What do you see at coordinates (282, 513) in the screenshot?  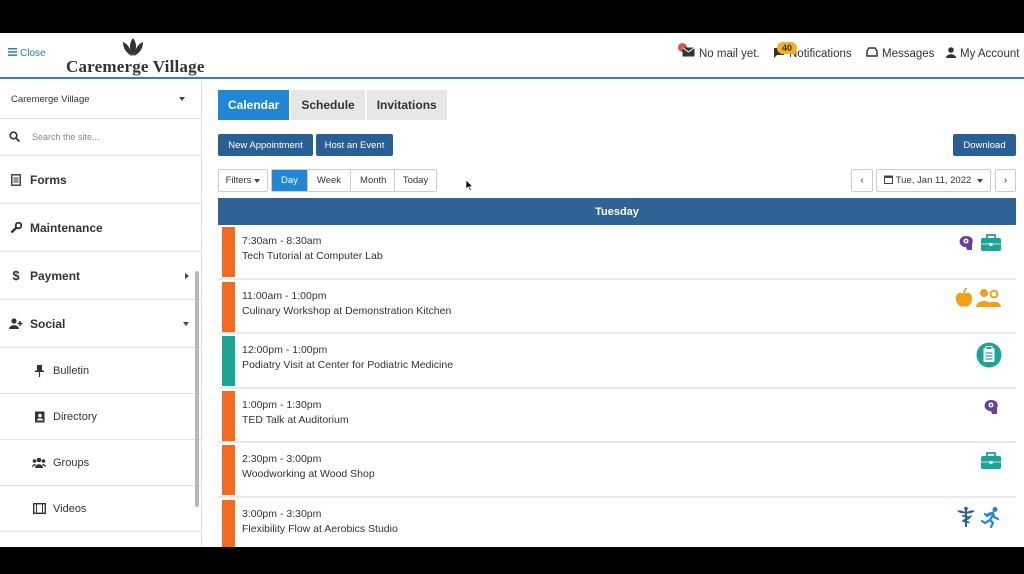 I see `event-time: 3:00pm - 3:30pm` at bounding box center [282, 513].